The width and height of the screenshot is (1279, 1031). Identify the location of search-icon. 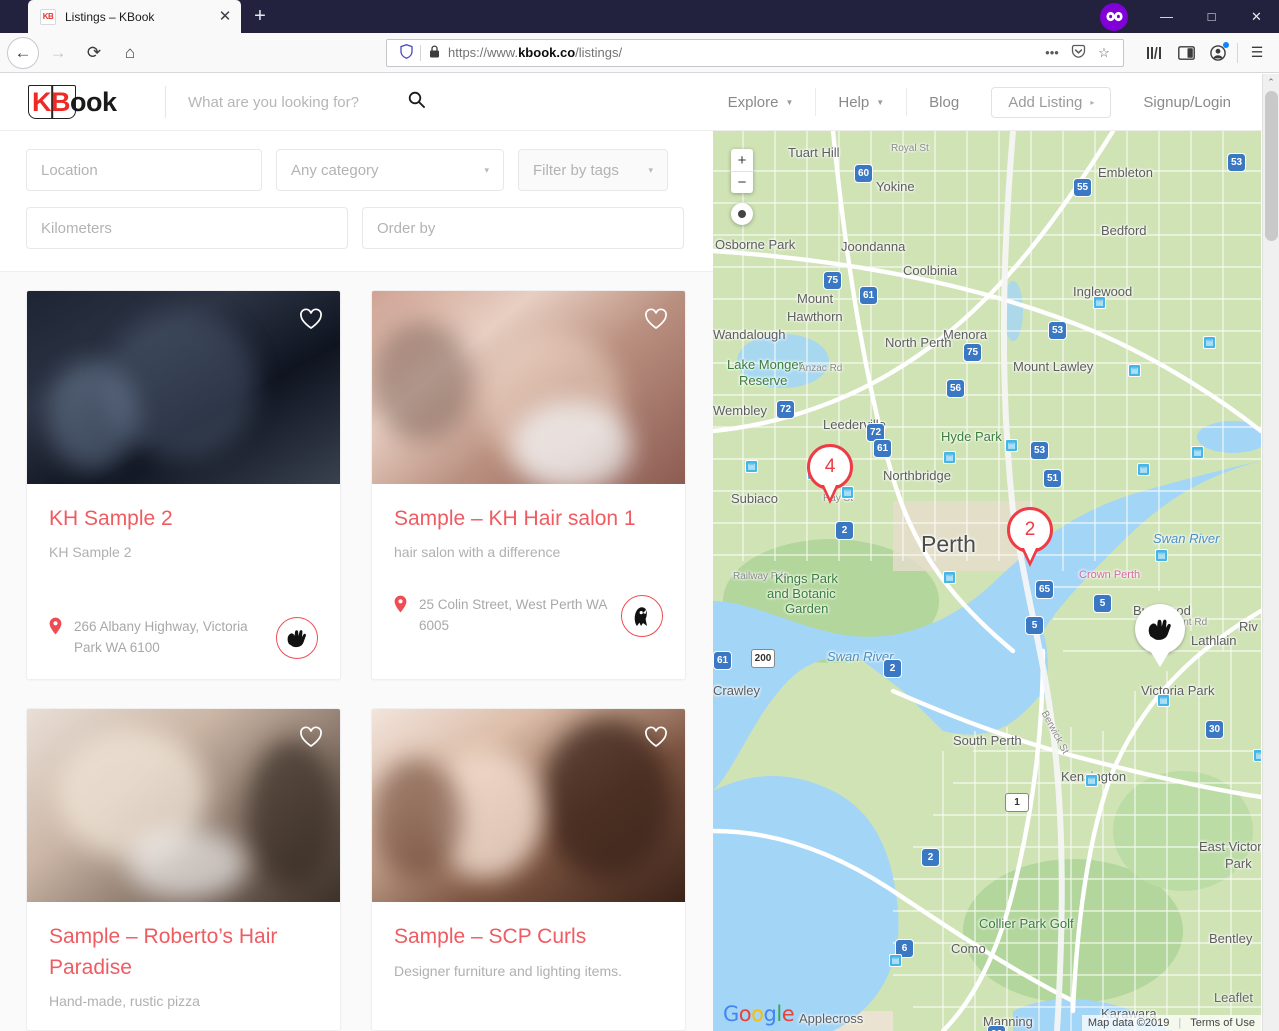
(416, 102).